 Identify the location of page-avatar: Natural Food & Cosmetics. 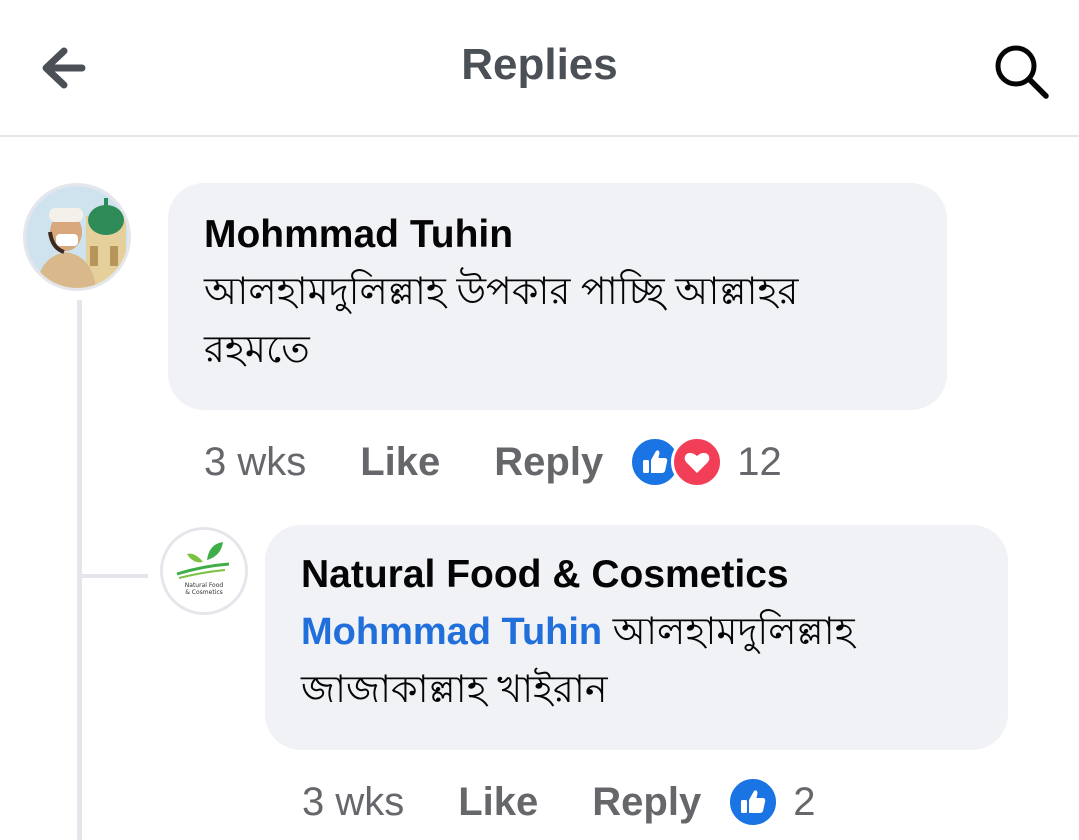
(204, 571).